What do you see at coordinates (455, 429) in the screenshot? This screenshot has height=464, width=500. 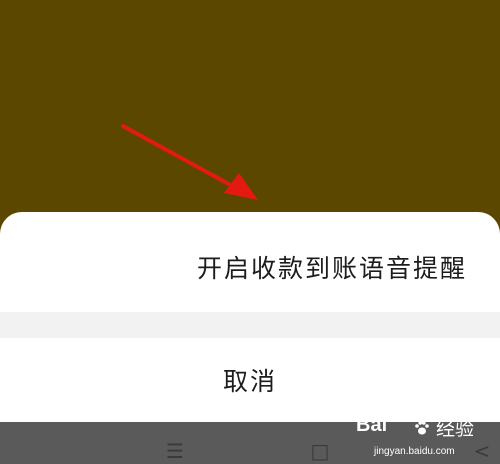 I see `watermark-title: 经验` at bounding box center [455, 429].